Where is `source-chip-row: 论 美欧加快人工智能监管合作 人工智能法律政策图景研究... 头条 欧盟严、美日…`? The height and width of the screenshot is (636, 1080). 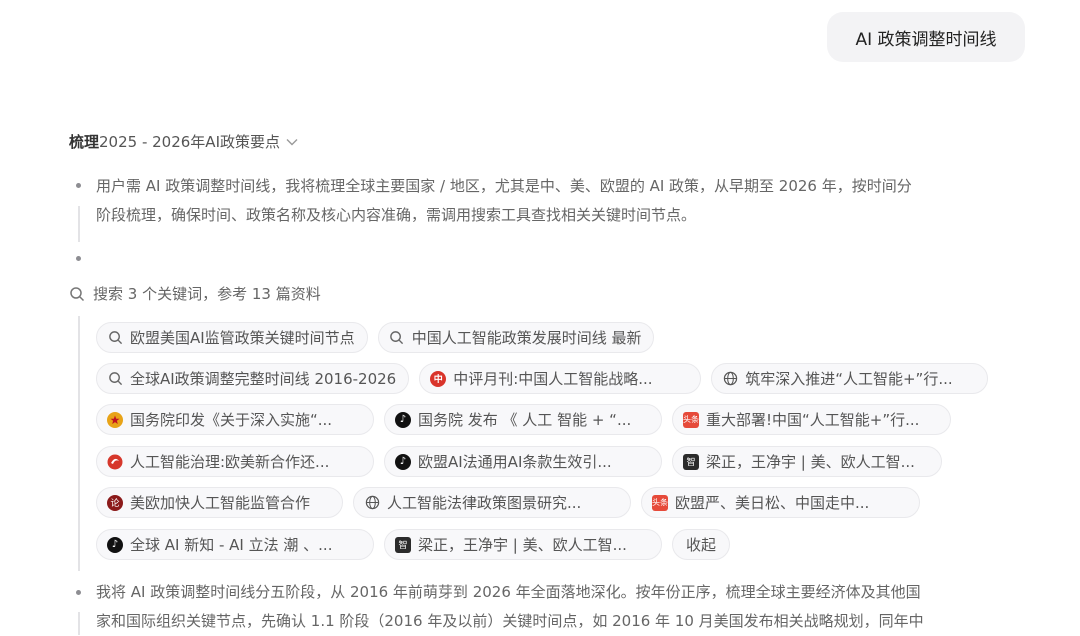
source-chip-row: 论 美欧加快人工智能监管合作 人工智能法律政策图景研究... 头条 欧盟严、美日… is located at coordinates (508, 502).